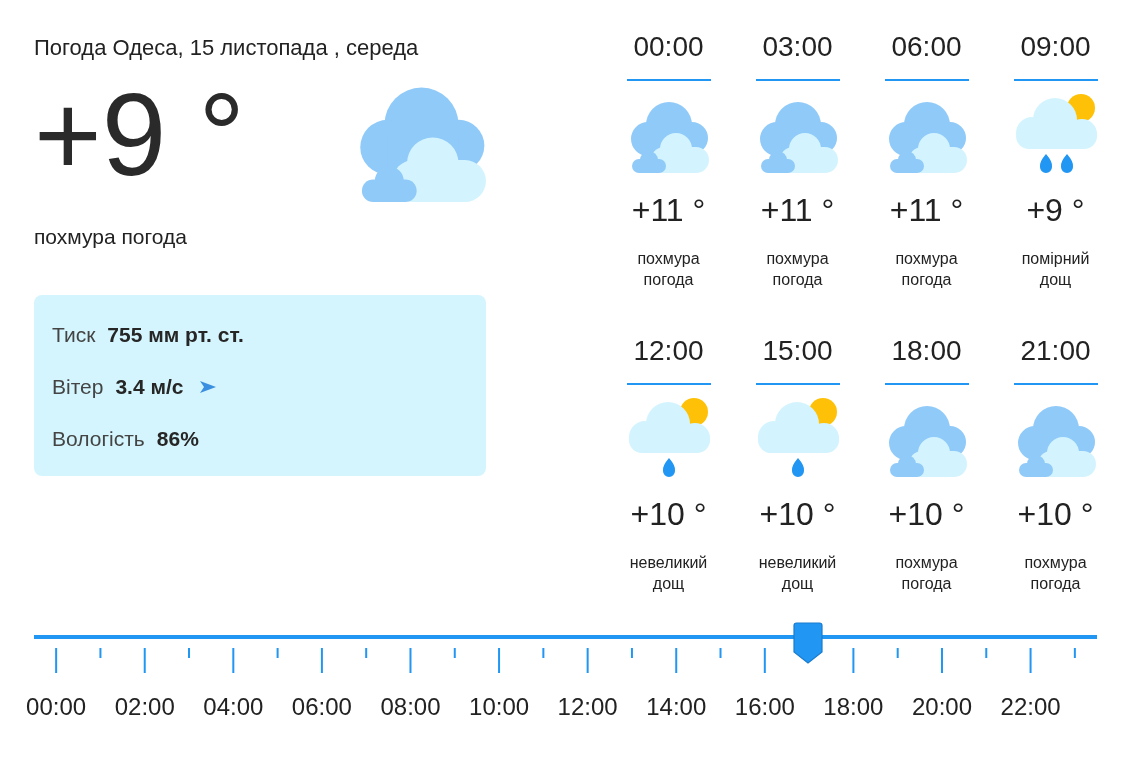 Image resolution: width=1129 pixels, height=768 pixels. Describe the element at coordinates (410, 707) in the screenshot. I see `hour-label: 08:00` at that location.